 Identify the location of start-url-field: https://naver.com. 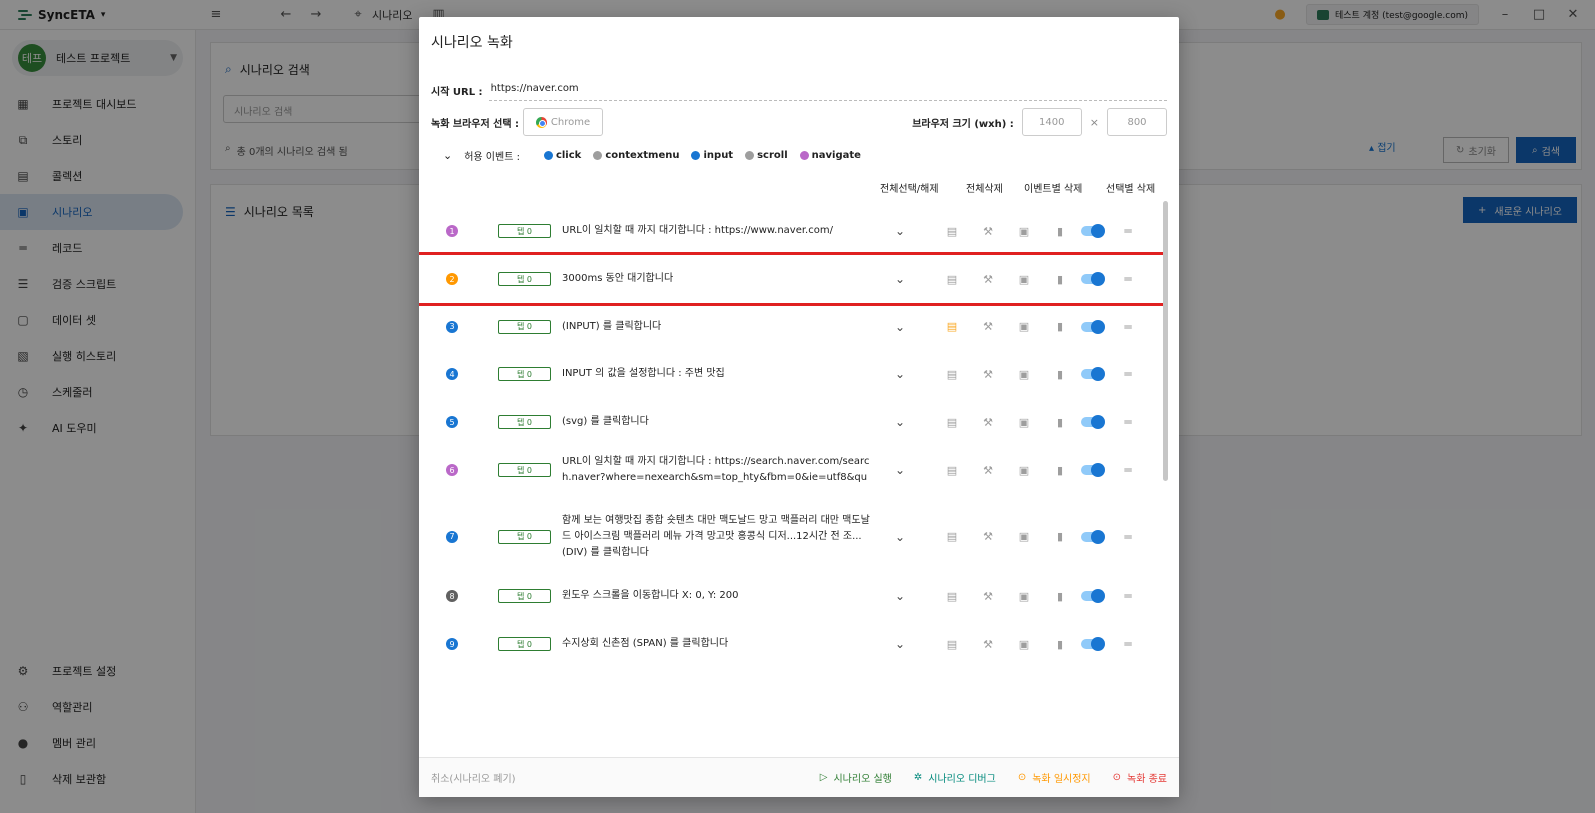
(827, 90).